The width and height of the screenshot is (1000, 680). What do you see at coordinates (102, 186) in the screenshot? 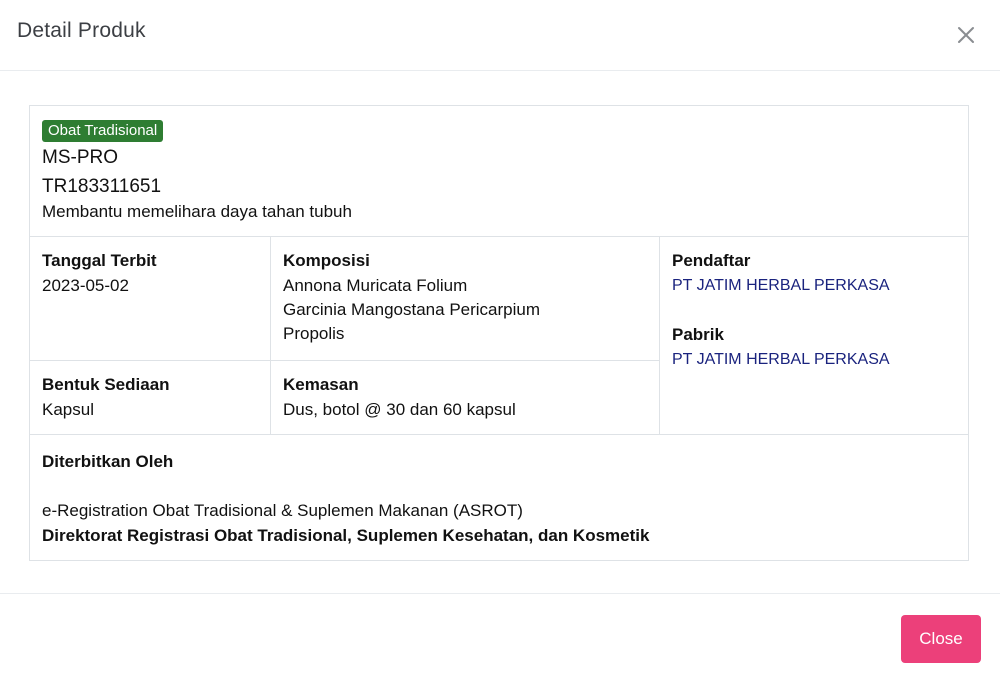
I see `registration-number: TR183311651` at bounding box center [102, 186].